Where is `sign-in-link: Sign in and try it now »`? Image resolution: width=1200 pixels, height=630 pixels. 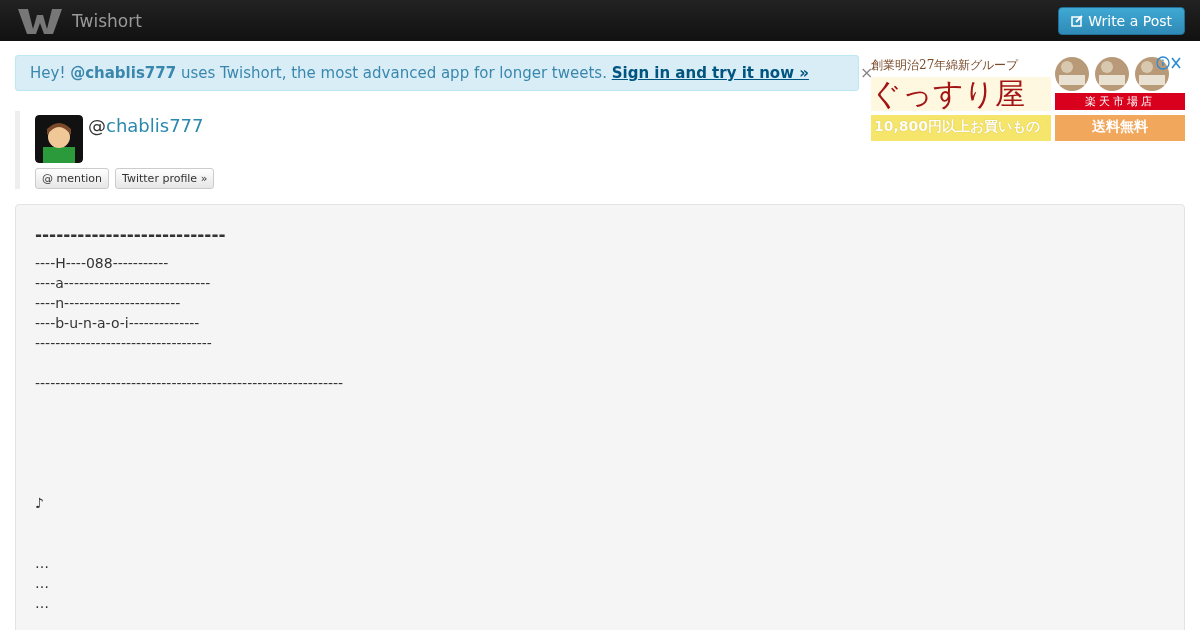
sign-in-link: Sign in and try it now » is located at coordinates (710, 73).